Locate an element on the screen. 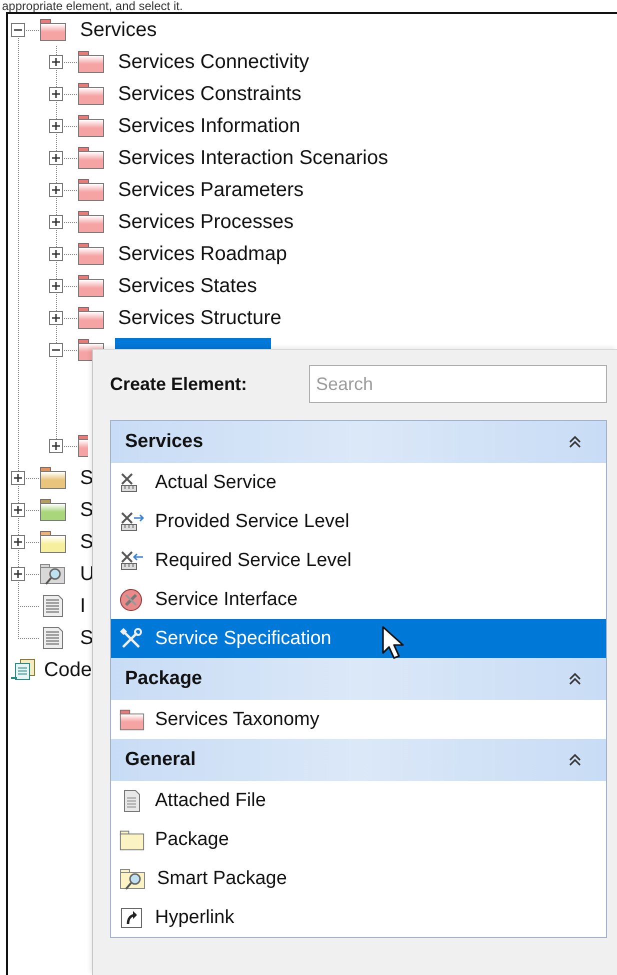 Image resolution: width=617 pixels, height=975 pixels. search-field: Search is located at coordinates (458, 384).